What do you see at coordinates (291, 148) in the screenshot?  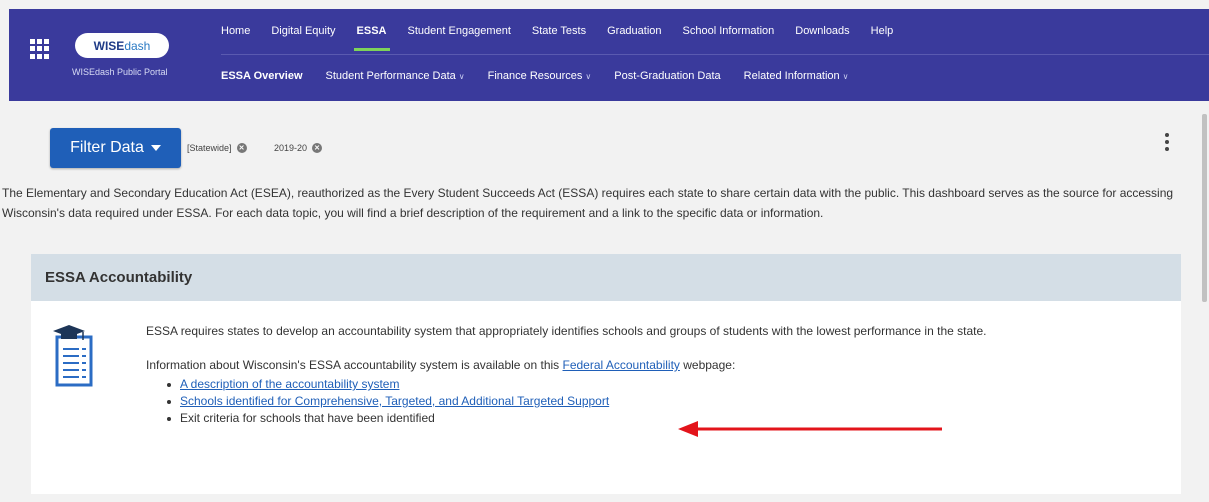 I see `chip-label: 2019-20` at bounding box center [291, 148].